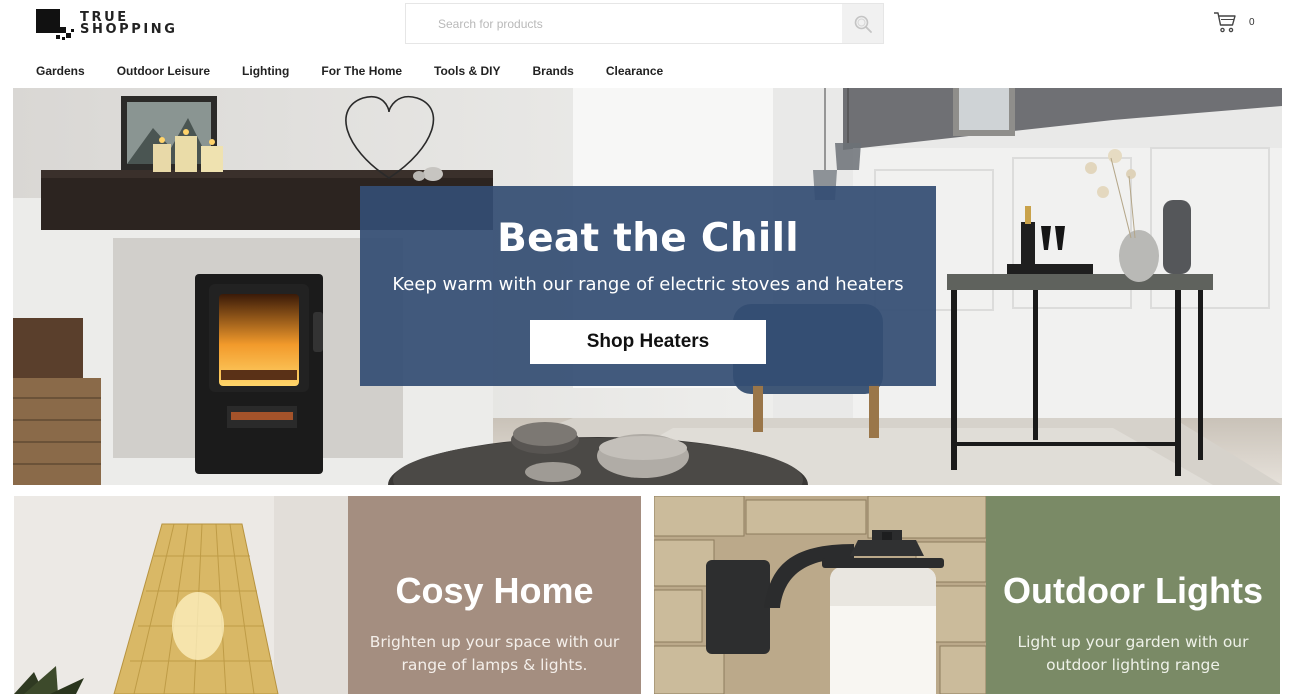 Image resolution: width=1291 pixels, height=694 pixels. What do you see at coordinates (467, 72) in the screenshot?
I see `nav-item-tools-diy: Tools & DIY` at bounding box center [467, 72].